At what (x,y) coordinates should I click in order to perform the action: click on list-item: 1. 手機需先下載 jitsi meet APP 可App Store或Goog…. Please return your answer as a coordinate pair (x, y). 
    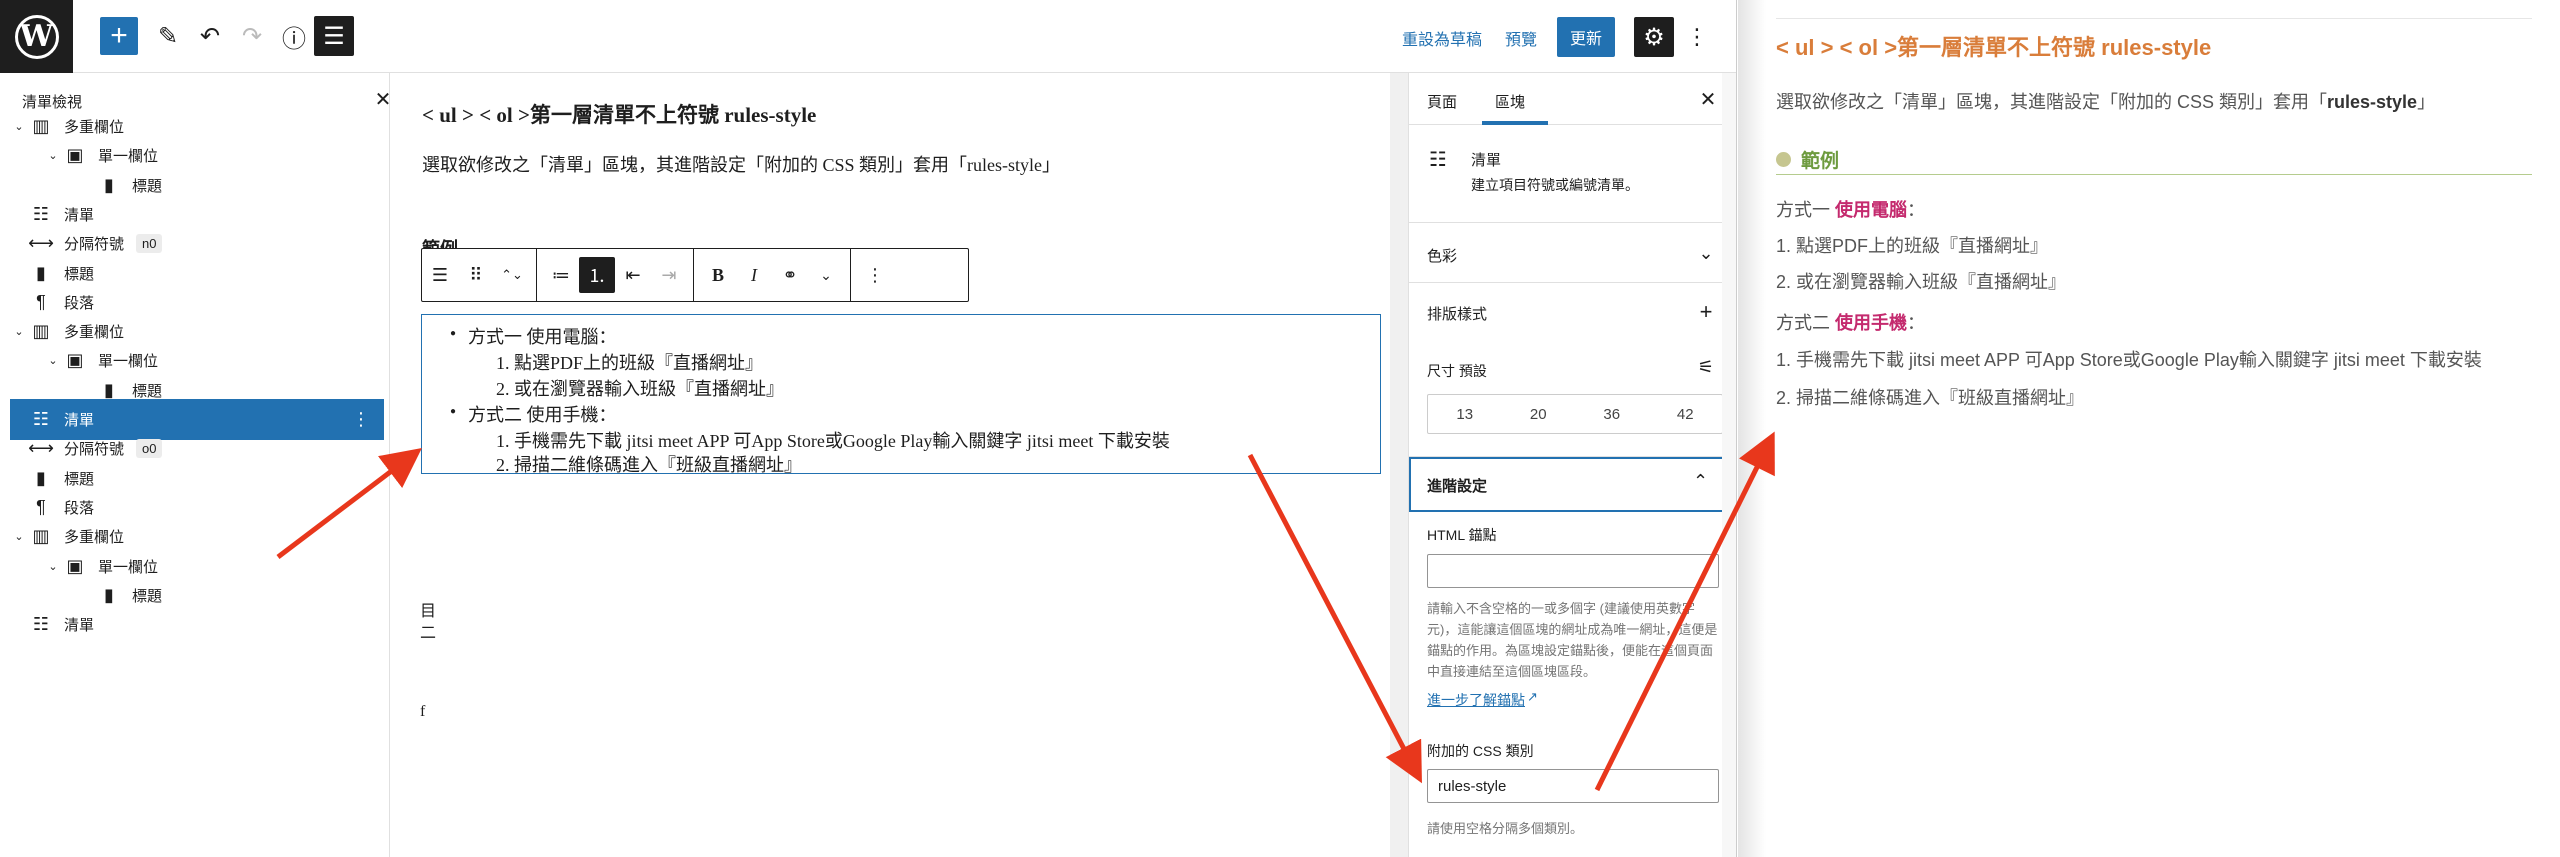
    Looking at the image, I should click on (833, 440).